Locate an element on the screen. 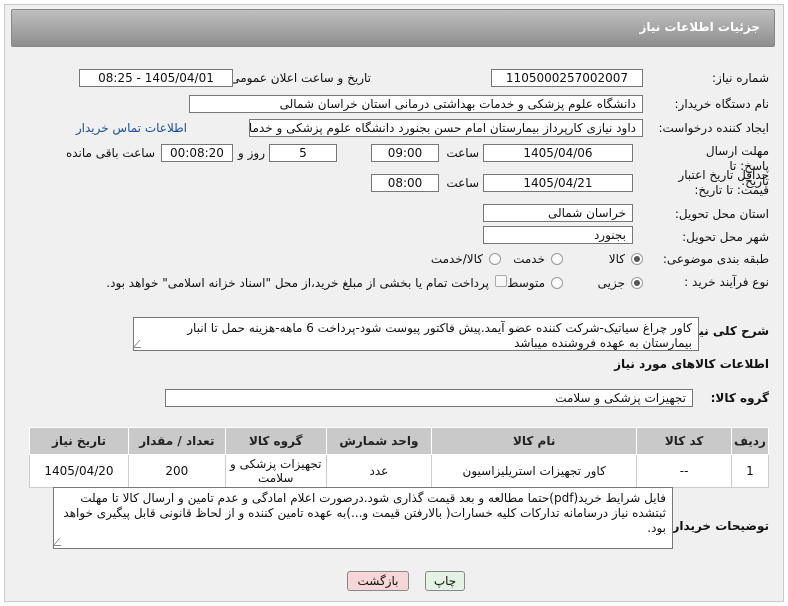 This screenshot has height=606, width=788. category-label: طبقه بندی موضوعی: is located at coordinates (715, 259).